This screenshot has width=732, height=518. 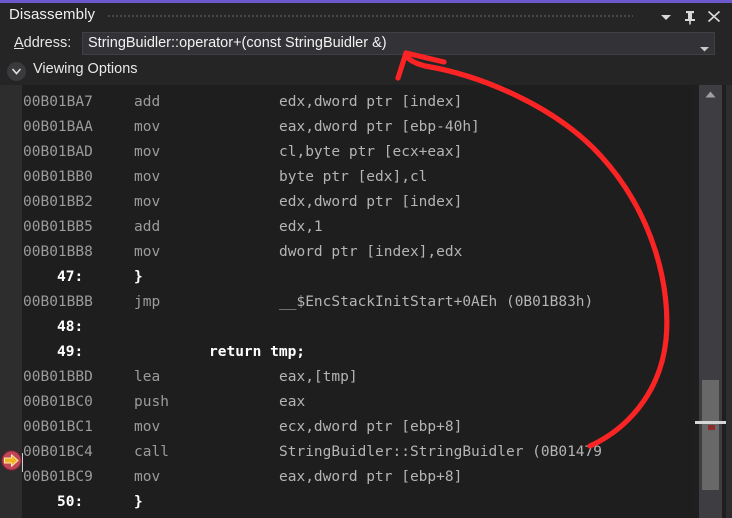 What do you see at coordinates (371, 252) in the screenshot?
I see `instruction-operands: dword ptr [index],edx` at bounding box center [371, 252].